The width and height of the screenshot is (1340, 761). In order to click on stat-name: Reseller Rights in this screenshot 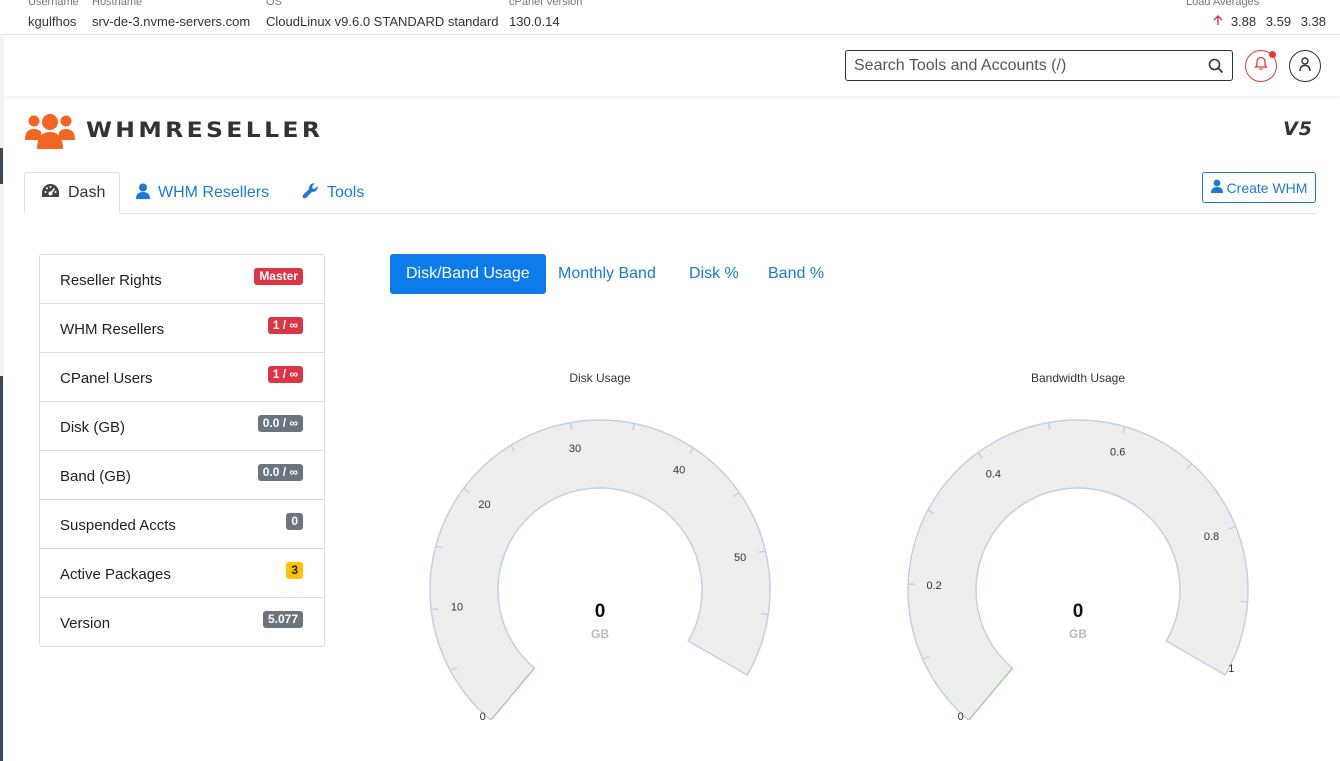, I will do `click(111, 280)`.